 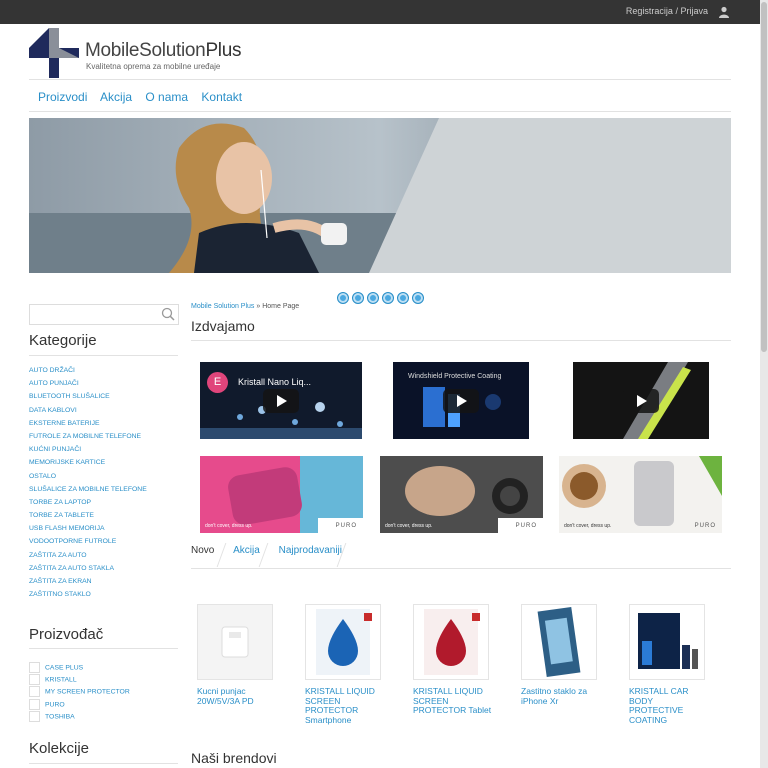 What do you see at coordinates (764, 384) in the screenshot?
I see `page-scrollbar` at bounding box center [764, 384].